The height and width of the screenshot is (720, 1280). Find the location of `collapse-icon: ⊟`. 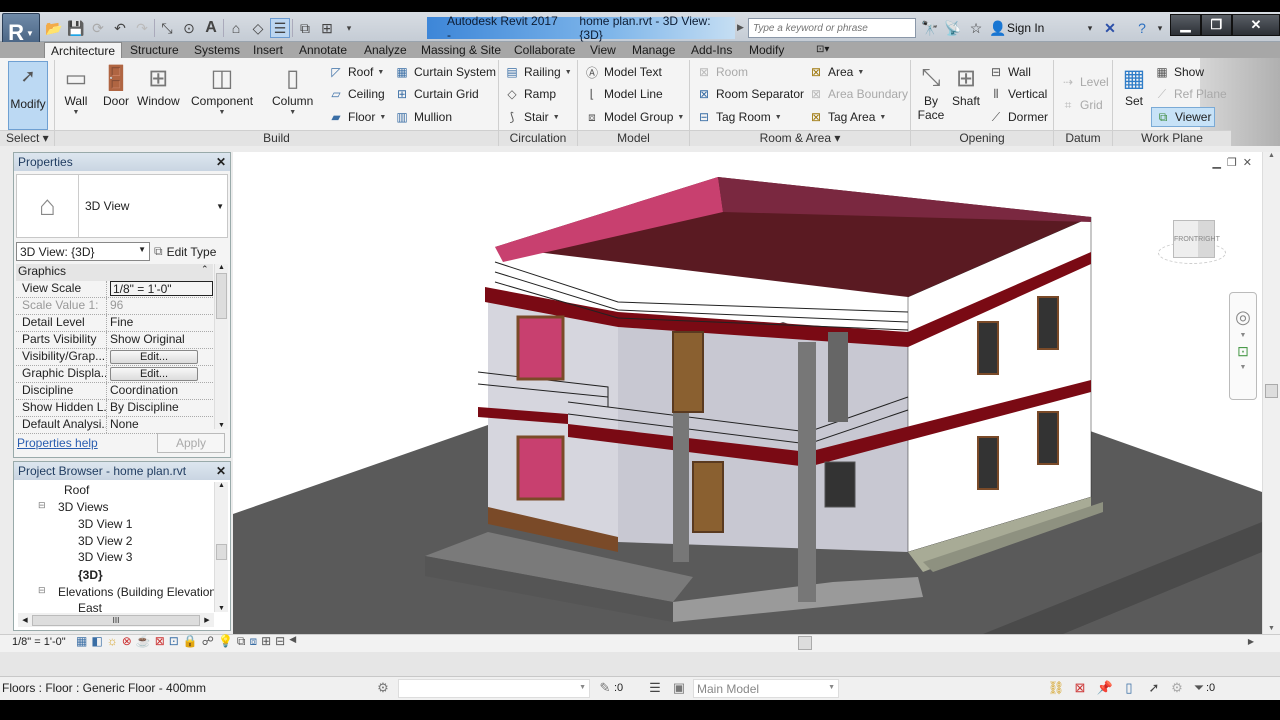

collapse-icon: ⊟ is located at coordinates (42, 505).